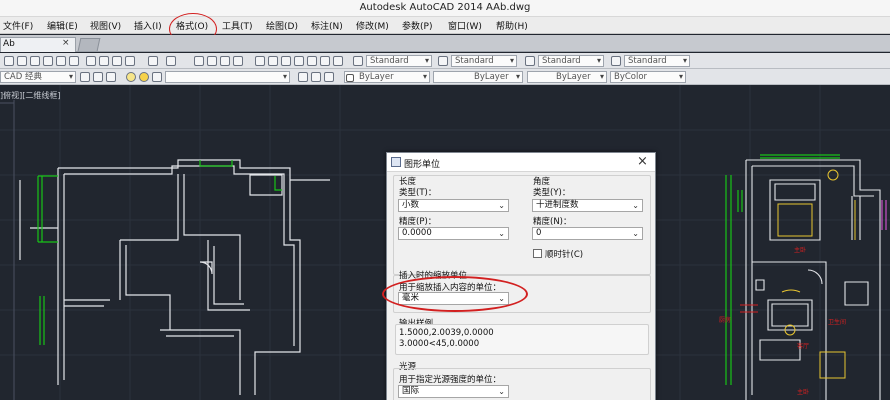 The width and height of the screenshot is (890, 400). Describe the element at coordinates (130, 61) in the screenshot. I see `match-properties-icon` at that location.